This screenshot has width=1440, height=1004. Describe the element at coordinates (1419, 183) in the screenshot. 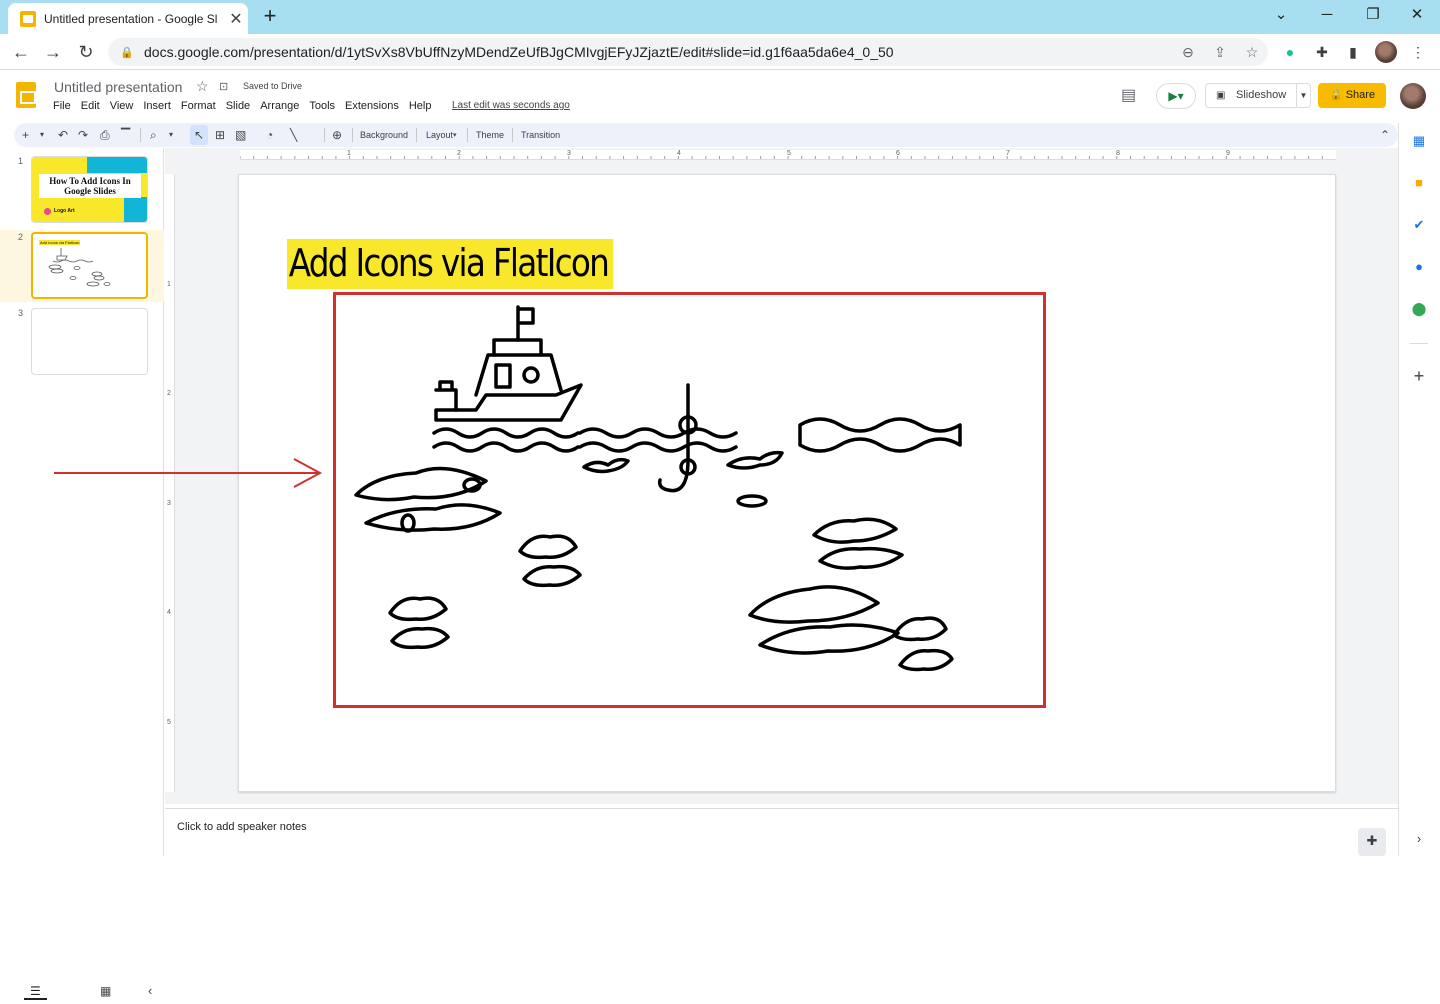

I see `keep-icon: ■` at that location.